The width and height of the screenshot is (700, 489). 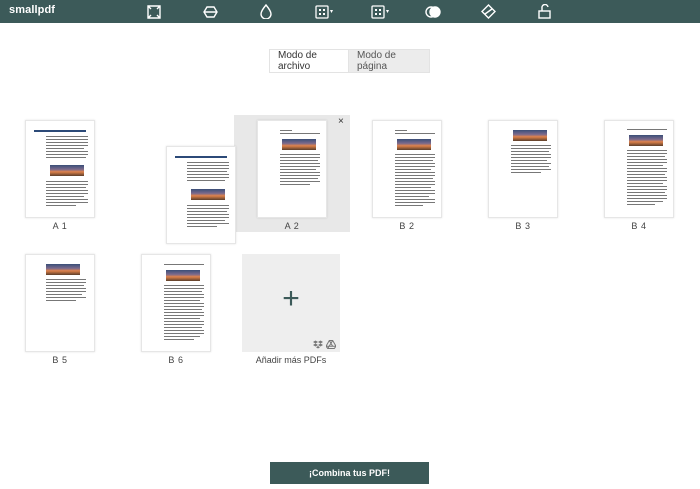 I want to click on close-icon: ×, so click(x=341, y=121).